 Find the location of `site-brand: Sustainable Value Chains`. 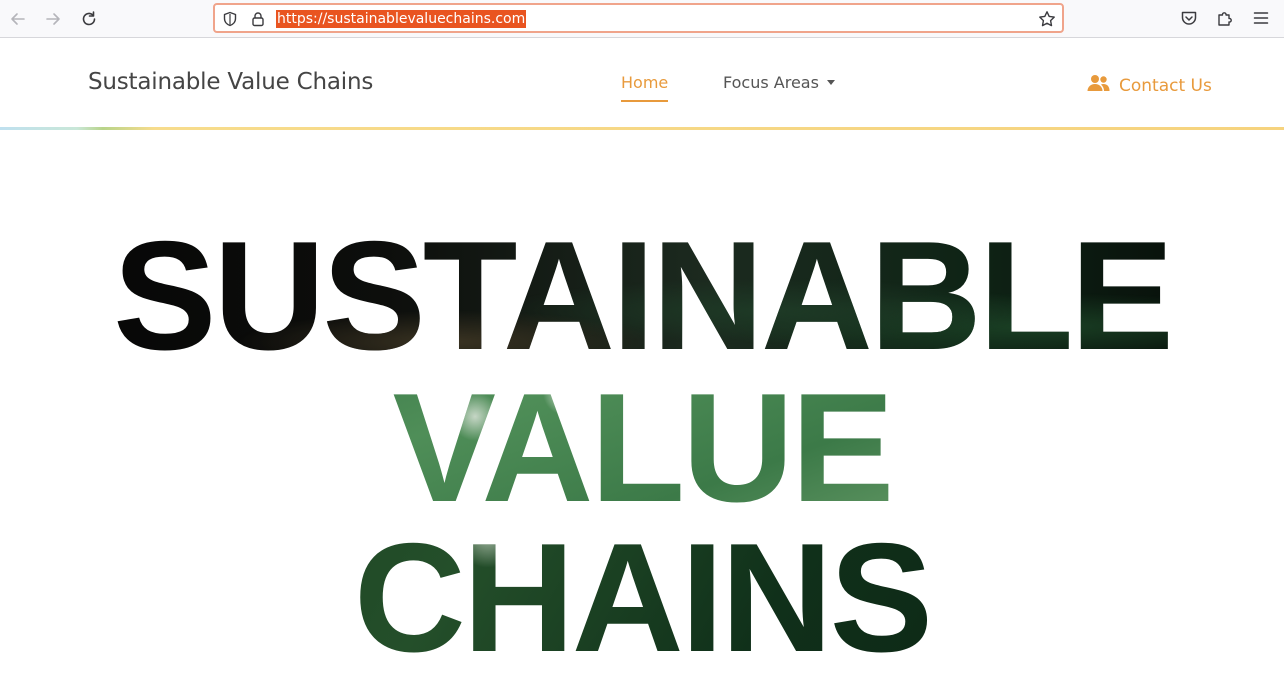

site-brand: Sustainable Value Chains is located at coordinates (230, 82).